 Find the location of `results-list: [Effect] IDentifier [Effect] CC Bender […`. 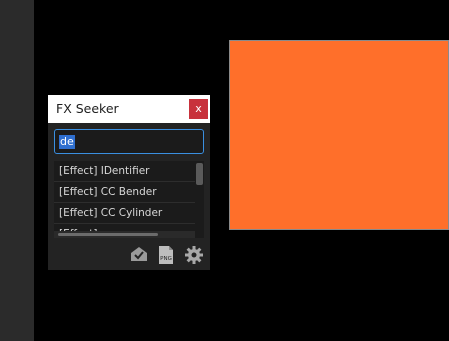

results-list: [Effect] IDentifier [Effect] CC Bender [… is located at coordinates (129, 199).